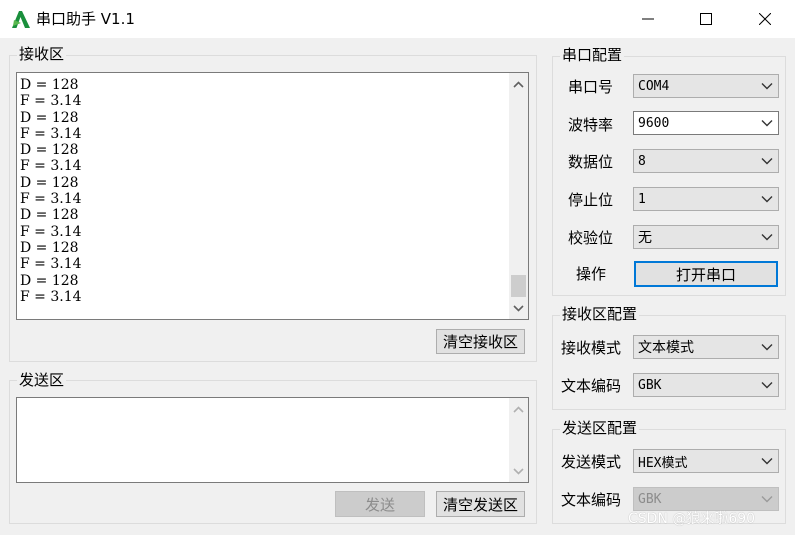 This screenshot has height=535, width=795. Describe the element at coordinates (518, 440) in the screenshot. I see `send-scrollbar` at that location.